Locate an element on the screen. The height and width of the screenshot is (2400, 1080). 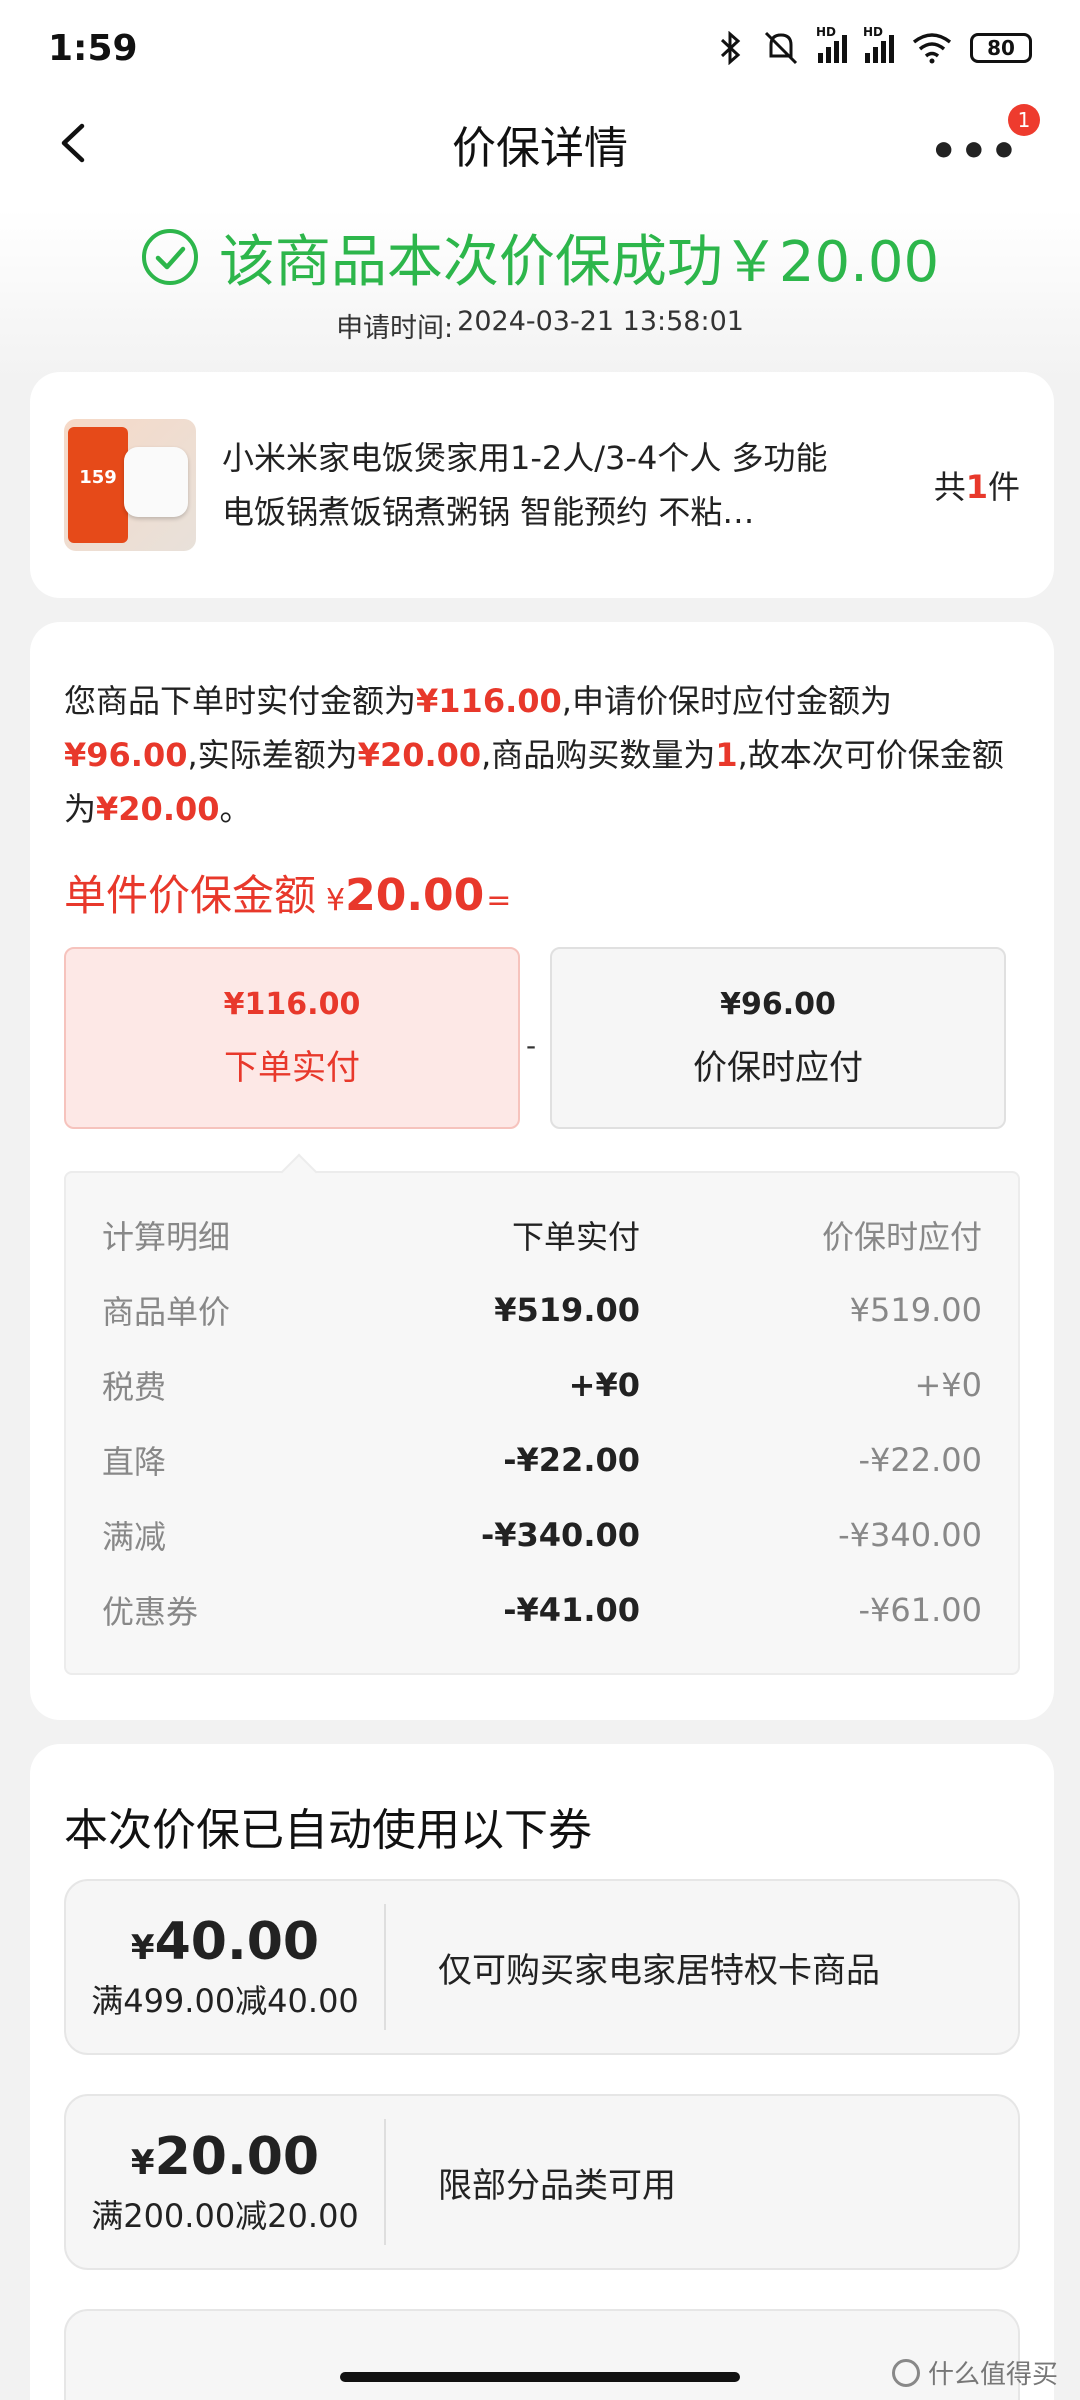
unit-protect-amount: 单件价保金额 ¥ 20.00 = is located at coordinates (288, 895).